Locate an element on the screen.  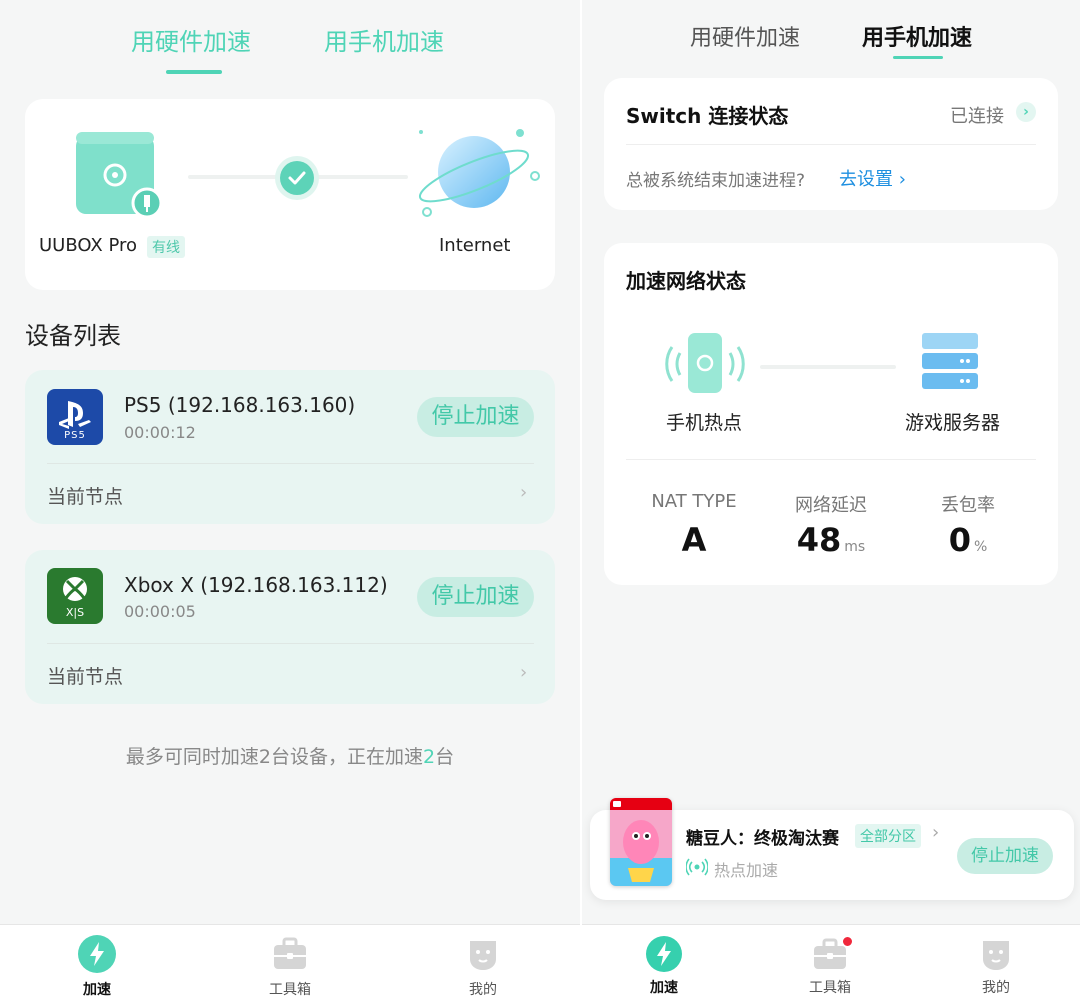
check-icon is located at coordinates (297, 178).